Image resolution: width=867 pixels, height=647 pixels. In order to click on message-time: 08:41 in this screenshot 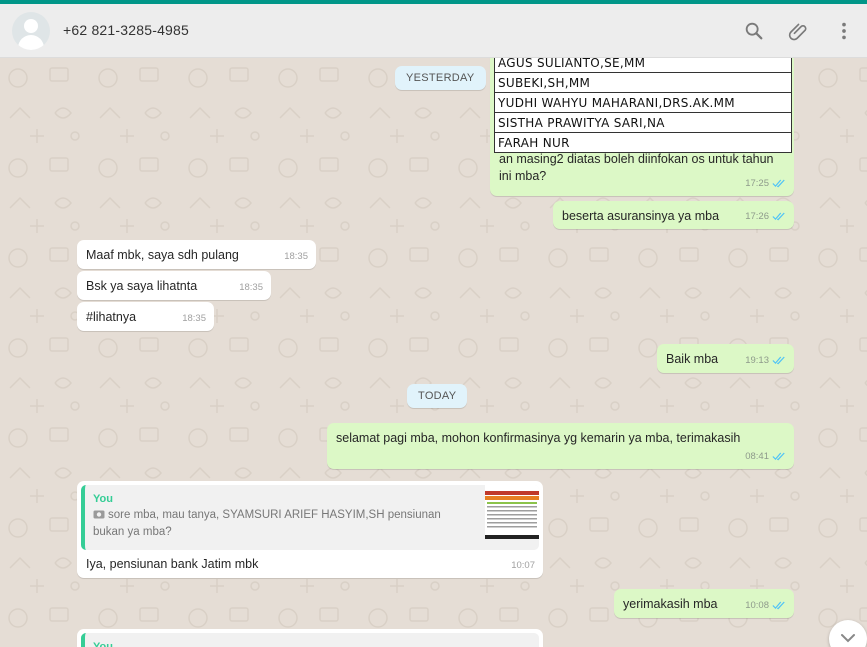, I will do `click(757, 456)`.